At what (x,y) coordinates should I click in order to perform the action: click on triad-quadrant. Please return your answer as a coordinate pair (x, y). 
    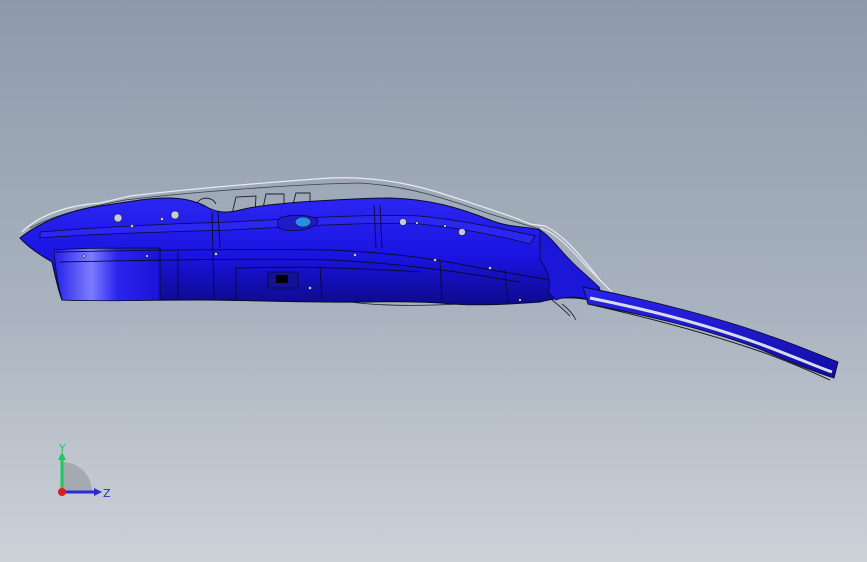
    Looking at the image, I should click on (77, 477).